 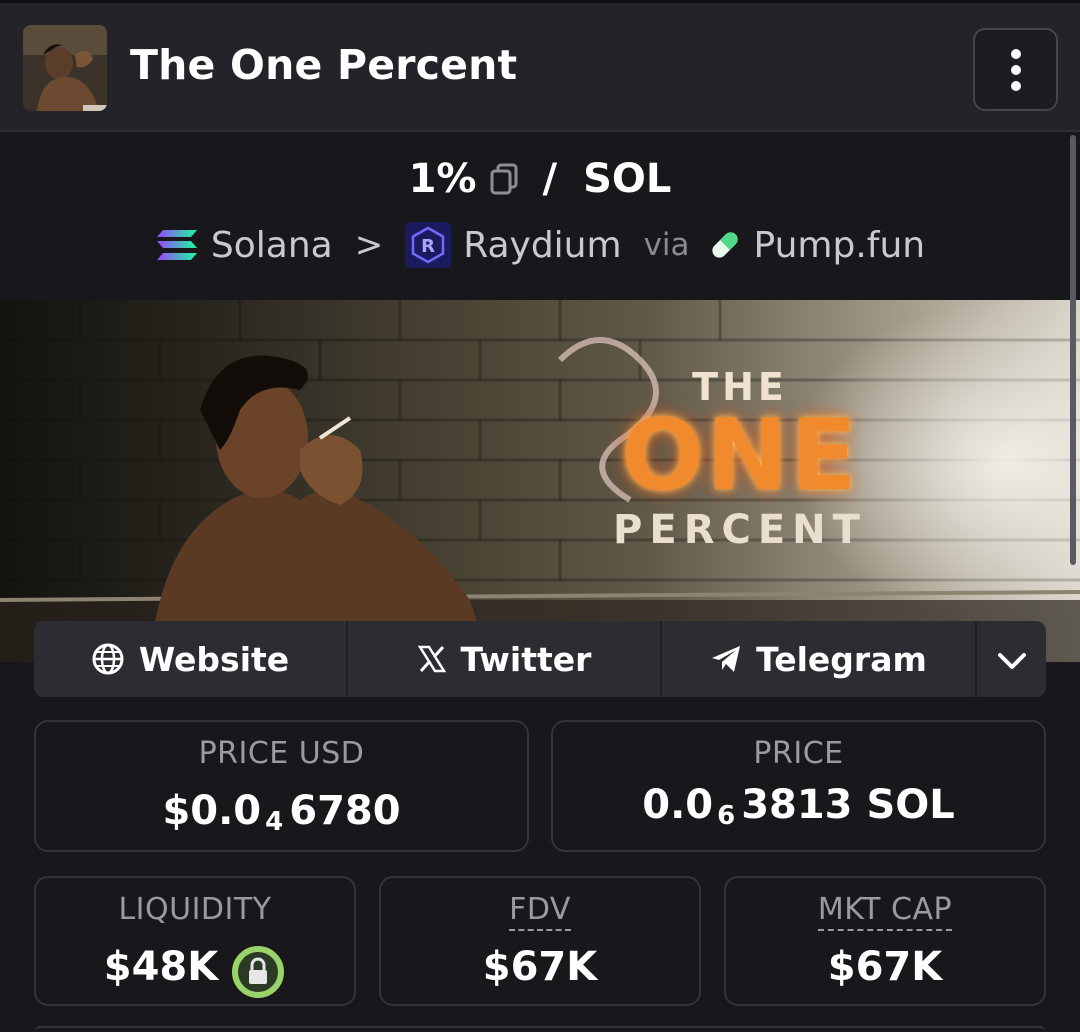 What do you see at coordinates (540, 941) in the screenshot?
I see `fdv-card: FDV $67K` at bounding box center [540, 941].